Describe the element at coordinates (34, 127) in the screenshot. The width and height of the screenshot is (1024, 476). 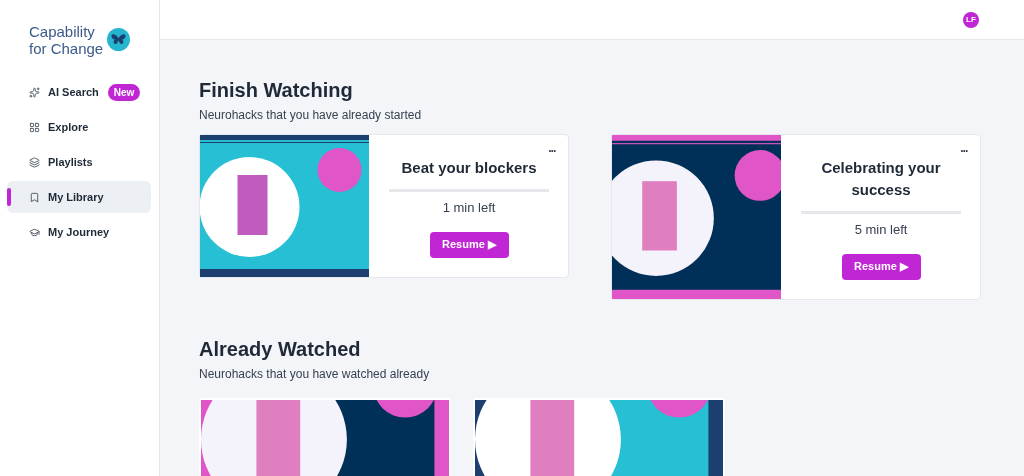
I see `grid-icon` at that location.